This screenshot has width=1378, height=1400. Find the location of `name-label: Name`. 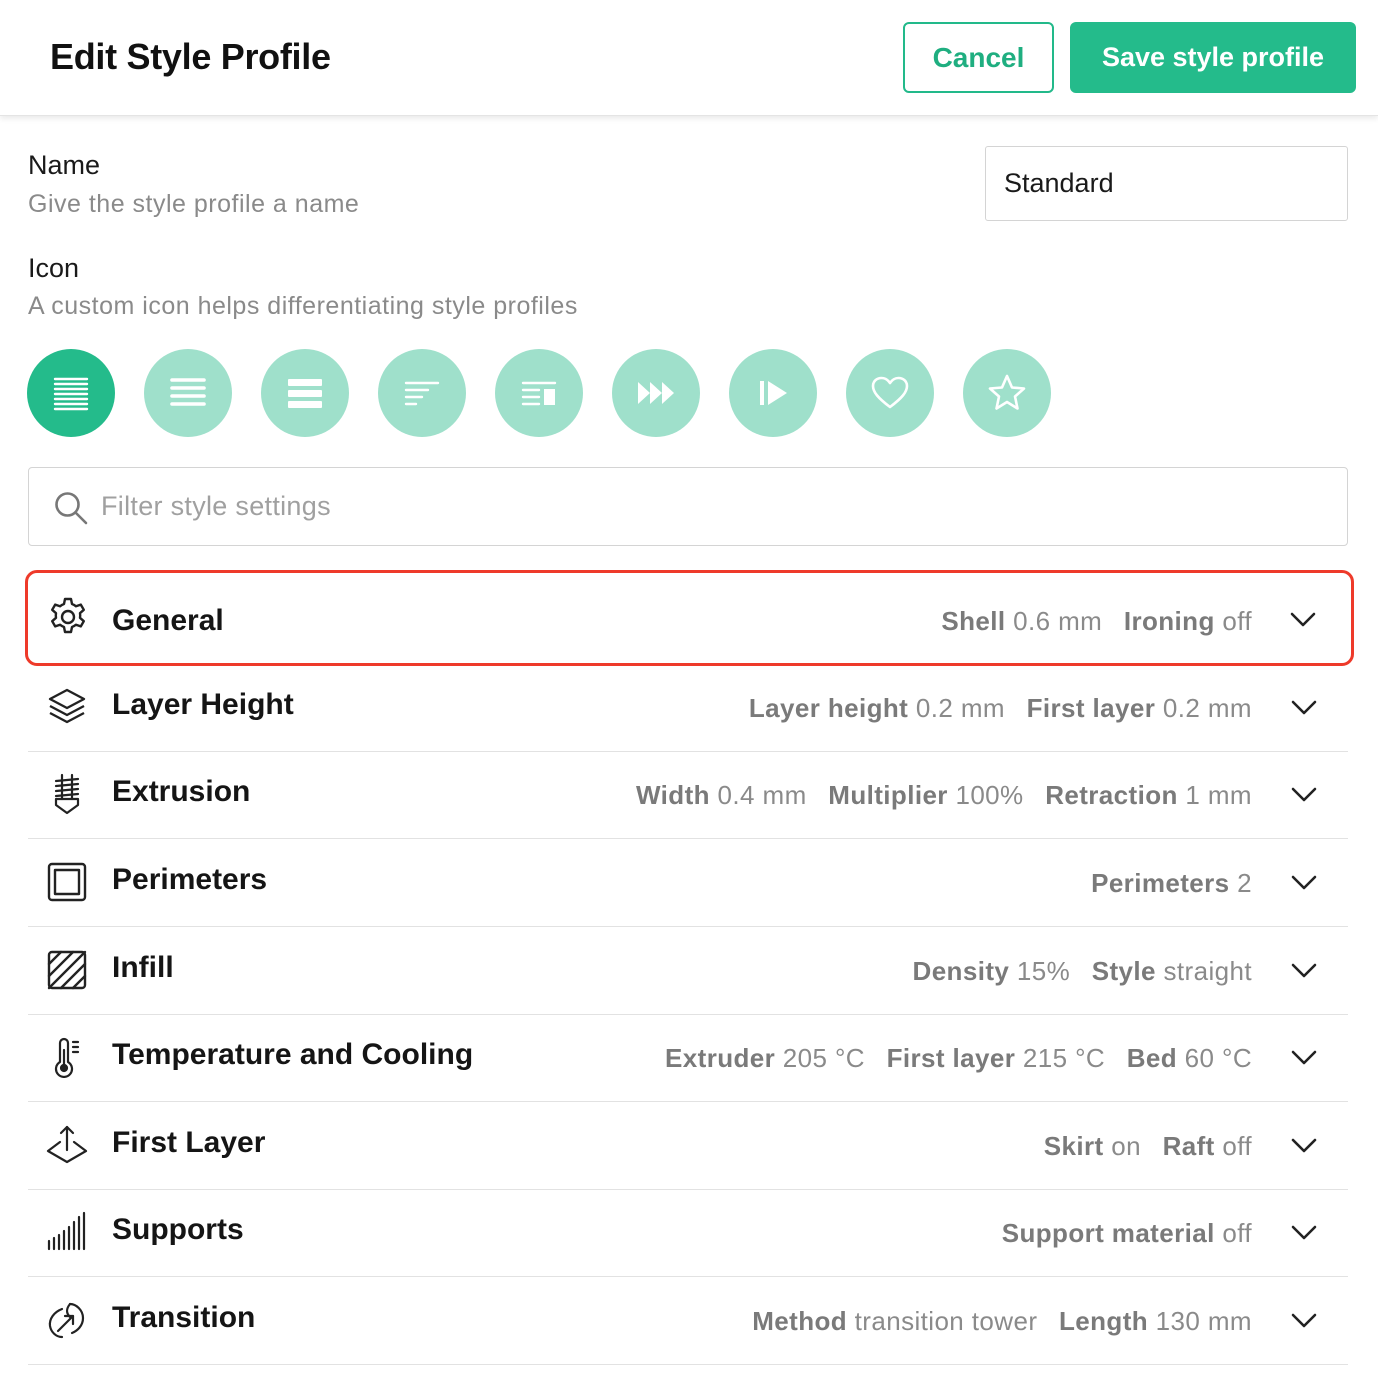

name-label: Name is located at coordinates (64, 165).